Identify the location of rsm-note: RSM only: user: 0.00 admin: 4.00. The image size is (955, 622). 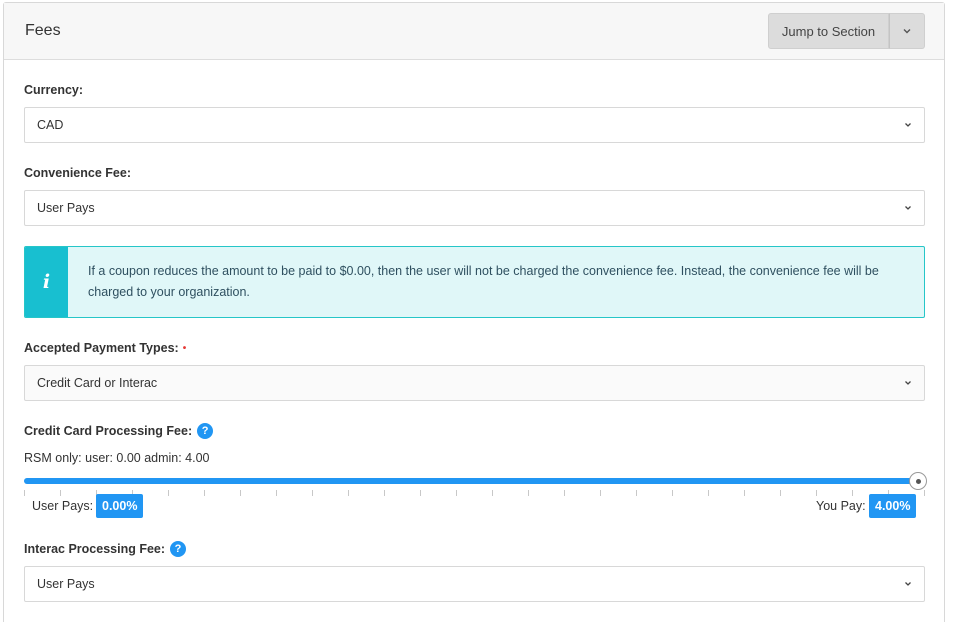
(117, 458).